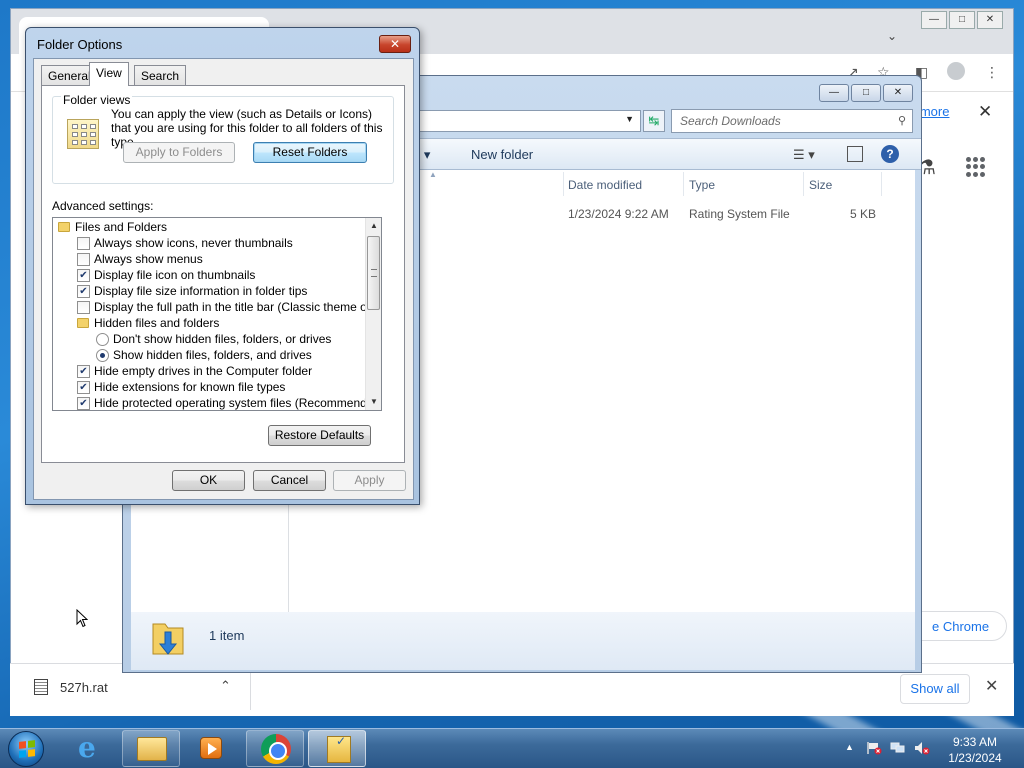 The width and height of the screenshot is (1024, 768). I want to click on tab-search: Search, so click(160, 75).